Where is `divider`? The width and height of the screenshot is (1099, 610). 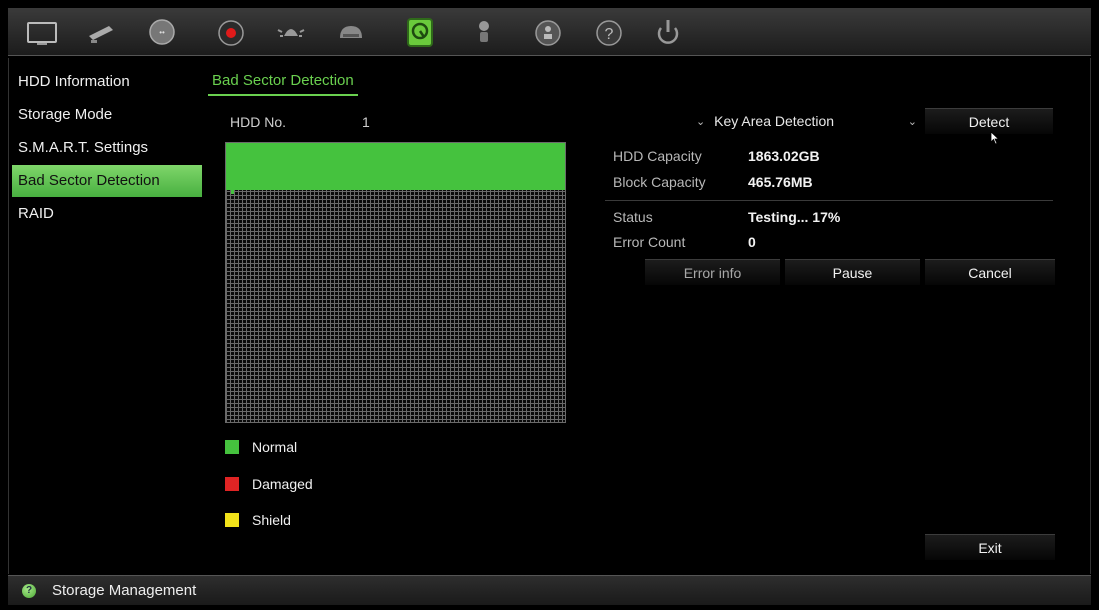 divider is located at coordinates (829, 200).